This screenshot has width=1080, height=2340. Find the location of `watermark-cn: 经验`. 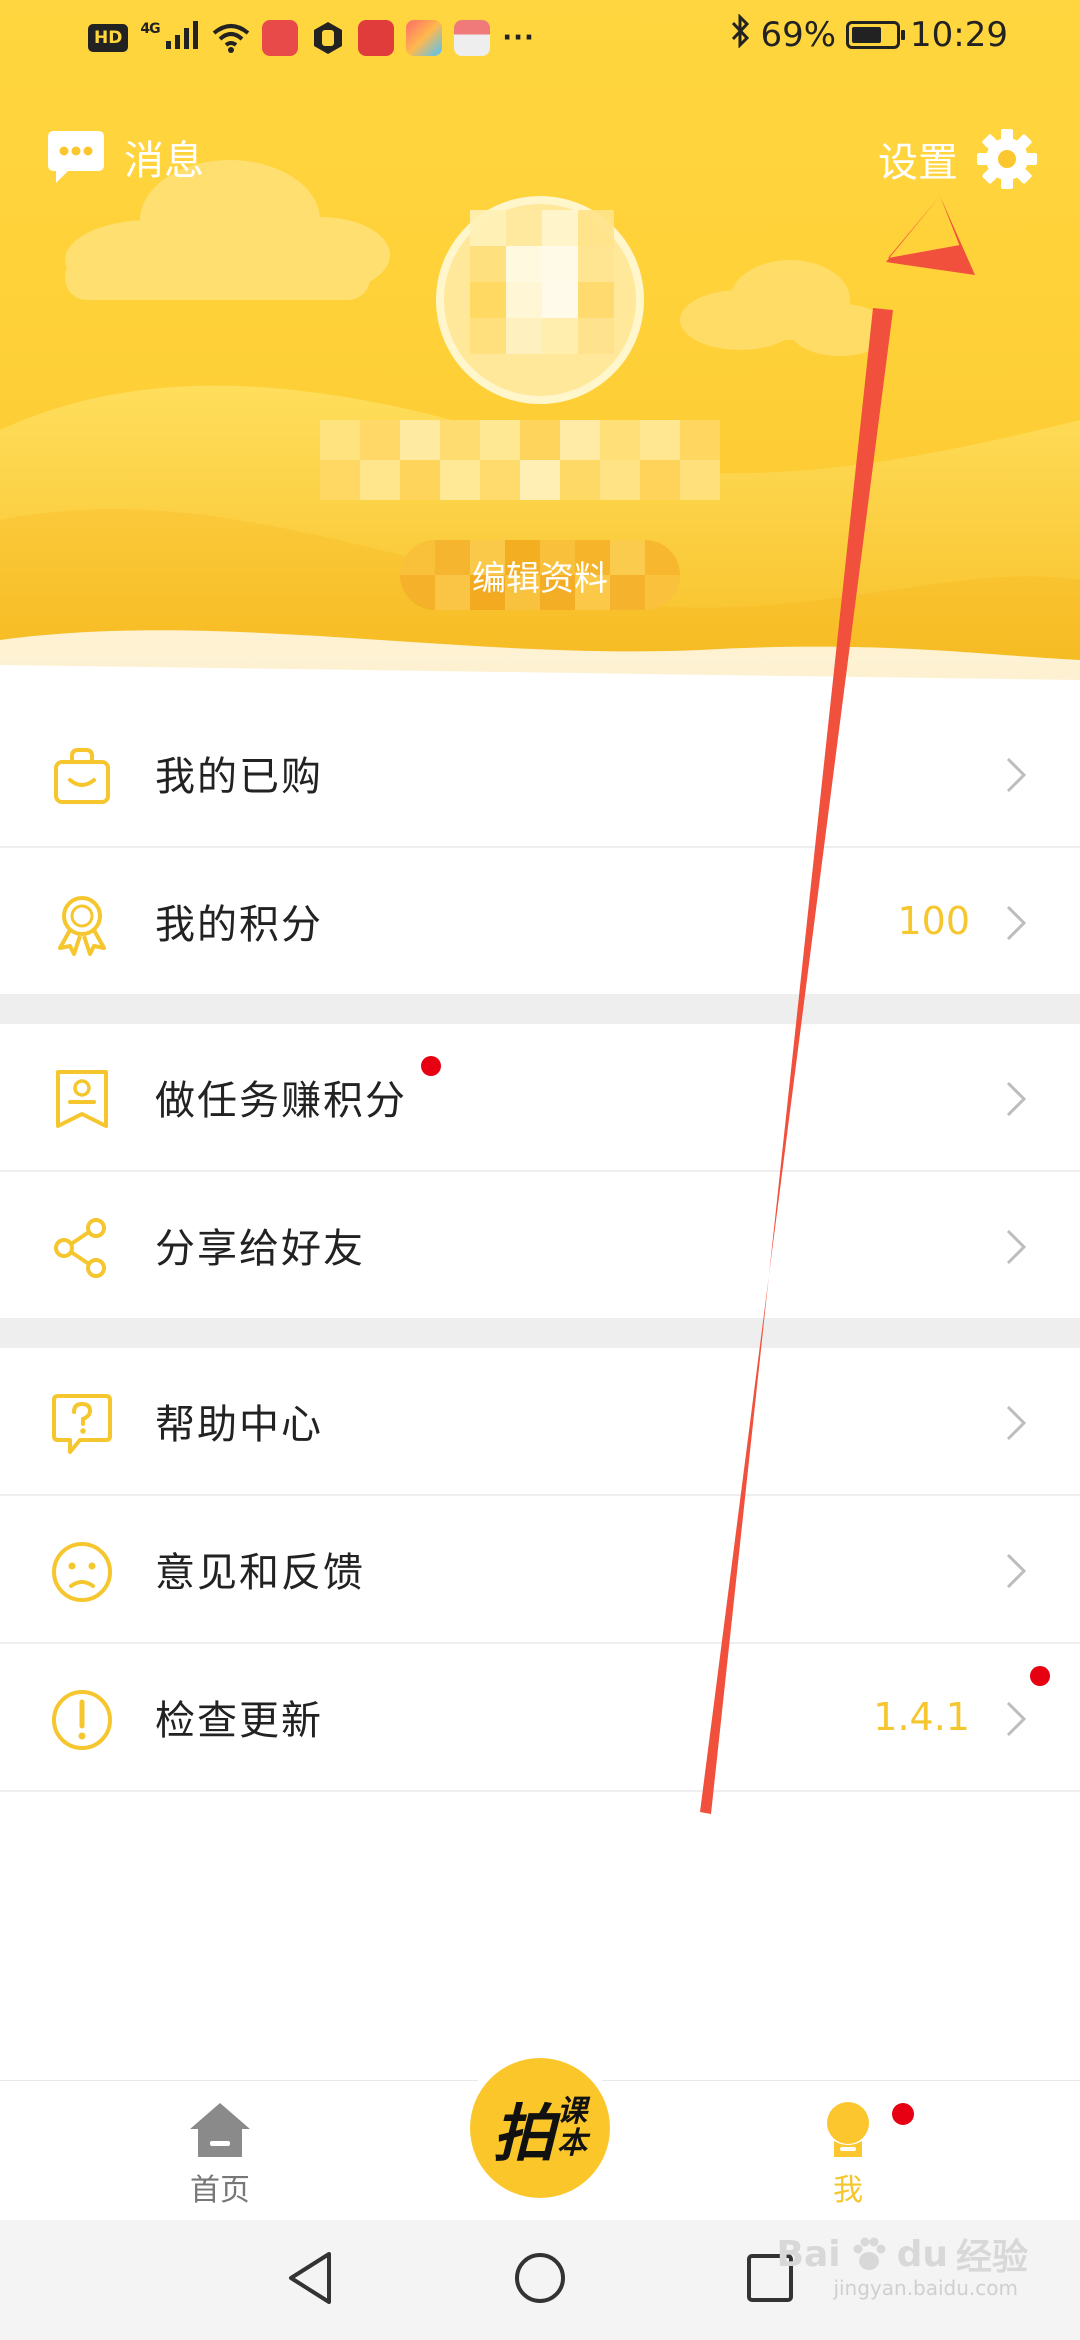

watermark-cn: 经验 is located at coordinates (991, 2257).